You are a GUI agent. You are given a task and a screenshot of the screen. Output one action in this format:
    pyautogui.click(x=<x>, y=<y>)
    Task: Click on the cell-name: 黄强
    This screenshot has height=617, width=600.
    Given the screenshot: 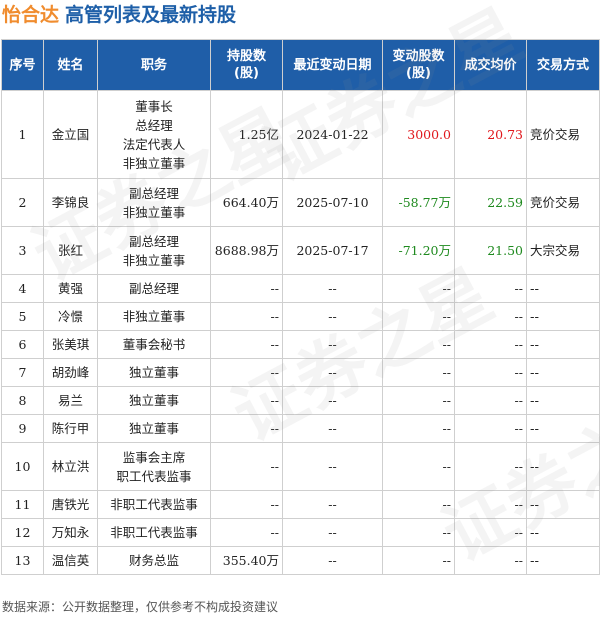 What is the action you would take?
    pyautogui.click(x=70, y=288)
    